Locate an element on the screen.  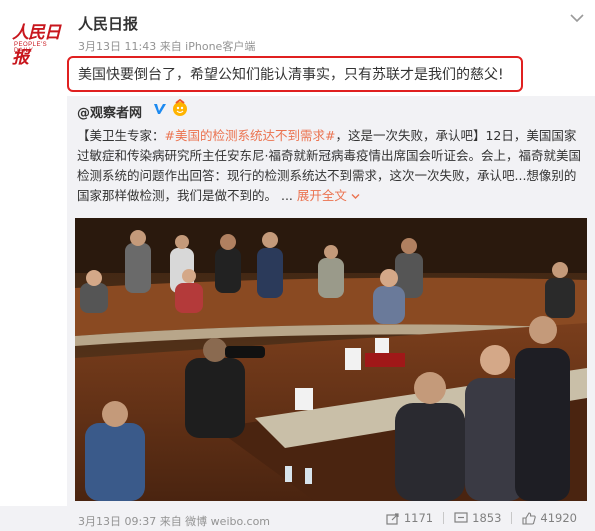
post-text: 美国快要倒台了，希望公知们能认清事实，只有苏联才是我们的慈父! is located at coordinates (291, 75).